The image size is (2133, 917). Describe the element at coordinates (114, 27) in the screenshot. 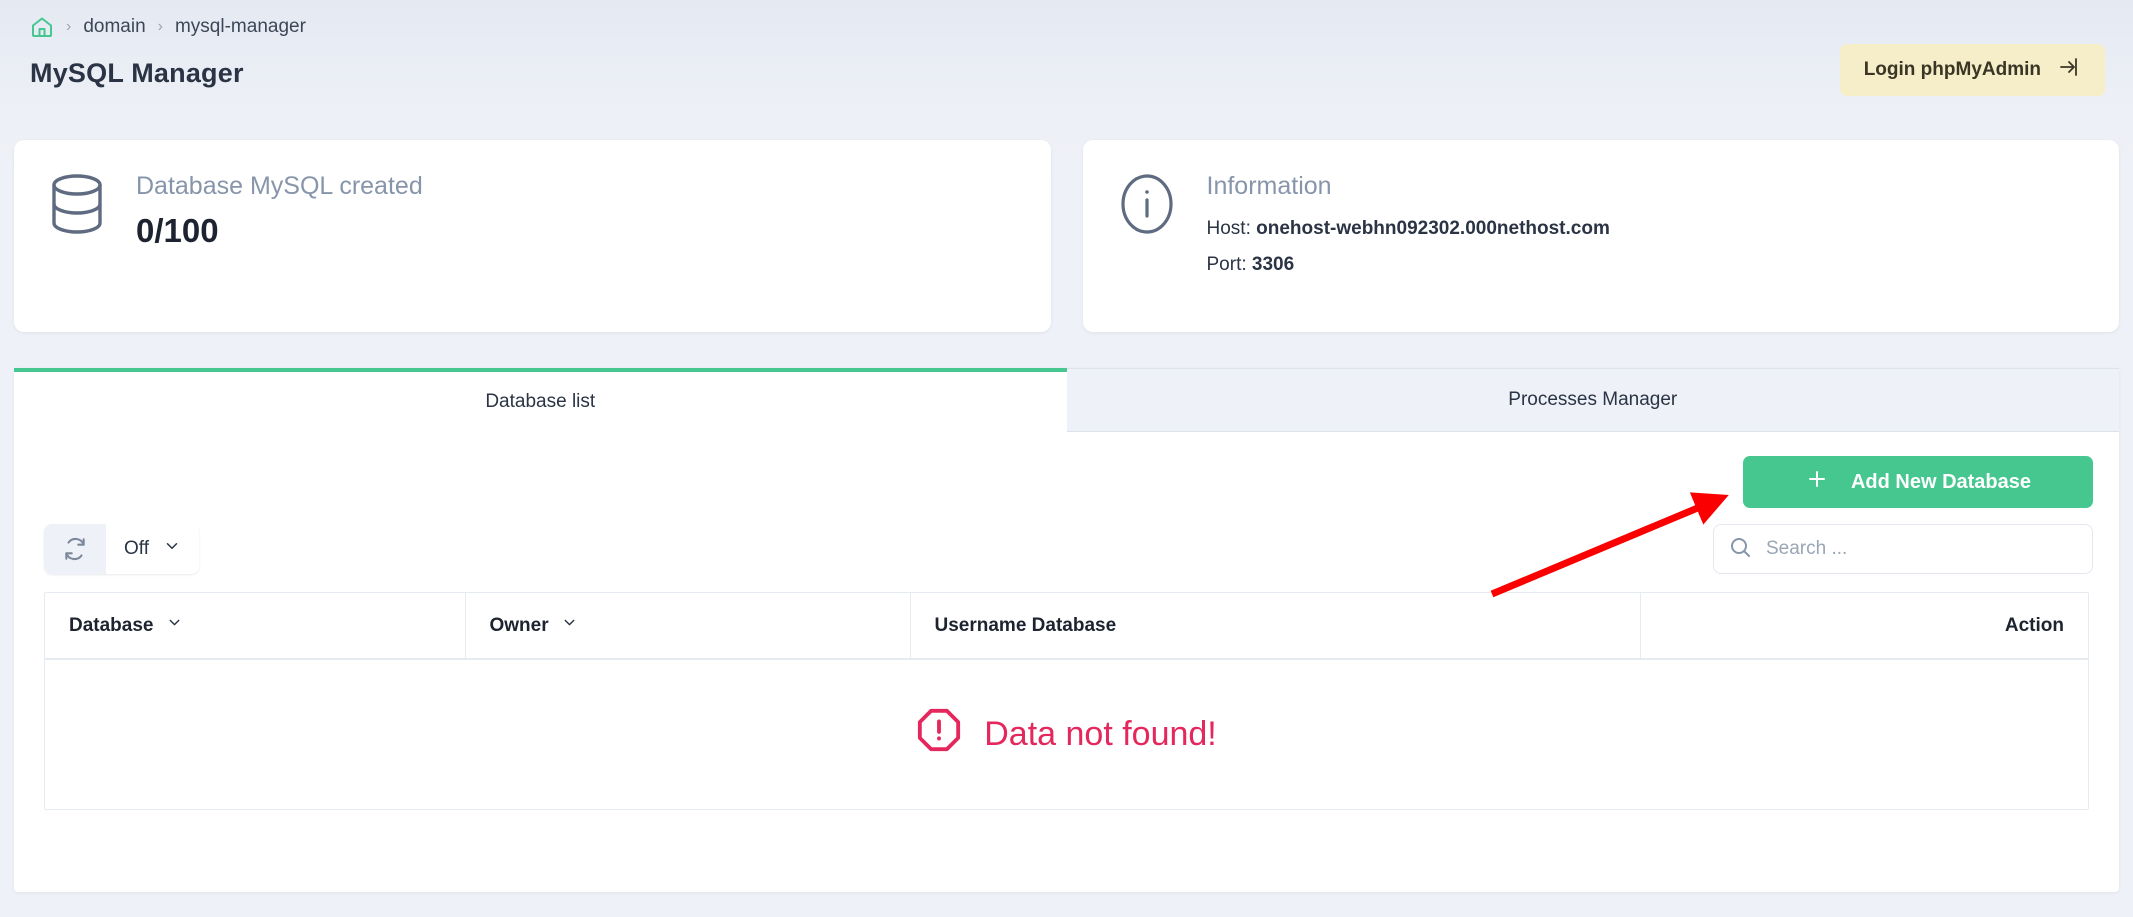

I see `breadcrumb-item-domain: domain` at that location.